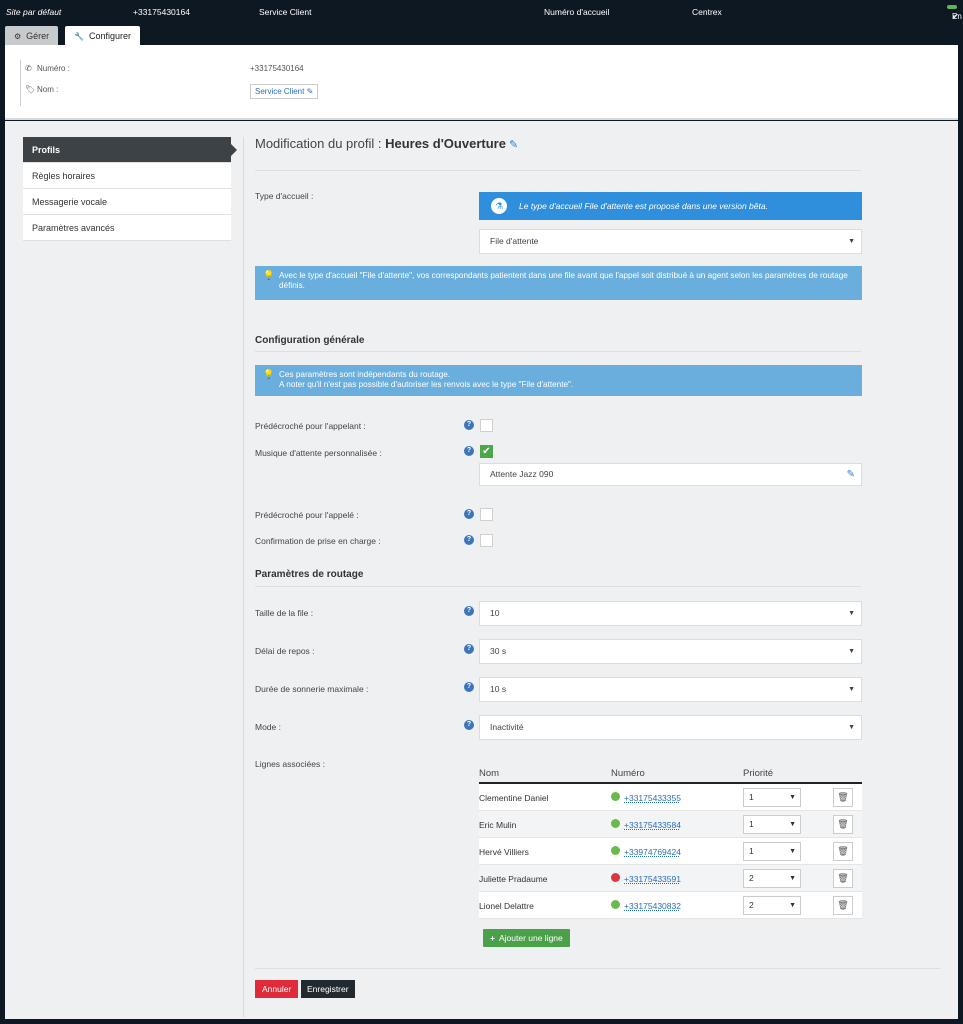 The width and height of the screenshot is (963, 1024). I want to click on vertical-divider, so click(243, 577).